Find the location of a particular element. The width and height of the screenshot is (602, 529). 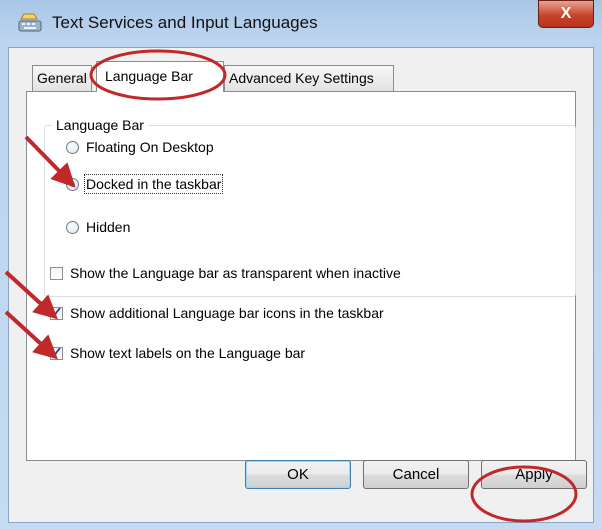

groupbox-title: Language Bar is located at coordinates (100, 125).